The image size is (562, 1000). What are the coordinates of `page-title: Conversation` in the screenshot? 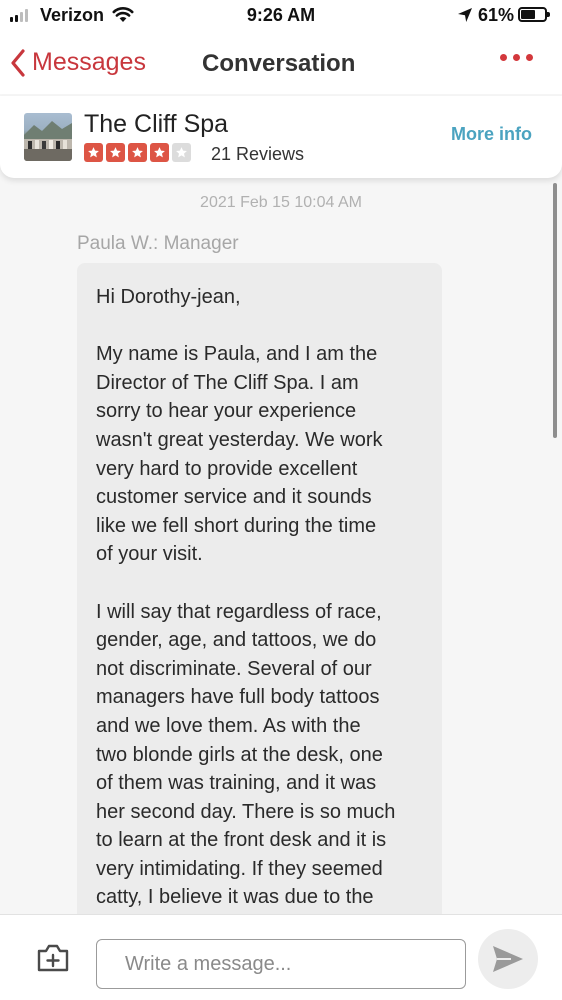 It's located at (279, 63).